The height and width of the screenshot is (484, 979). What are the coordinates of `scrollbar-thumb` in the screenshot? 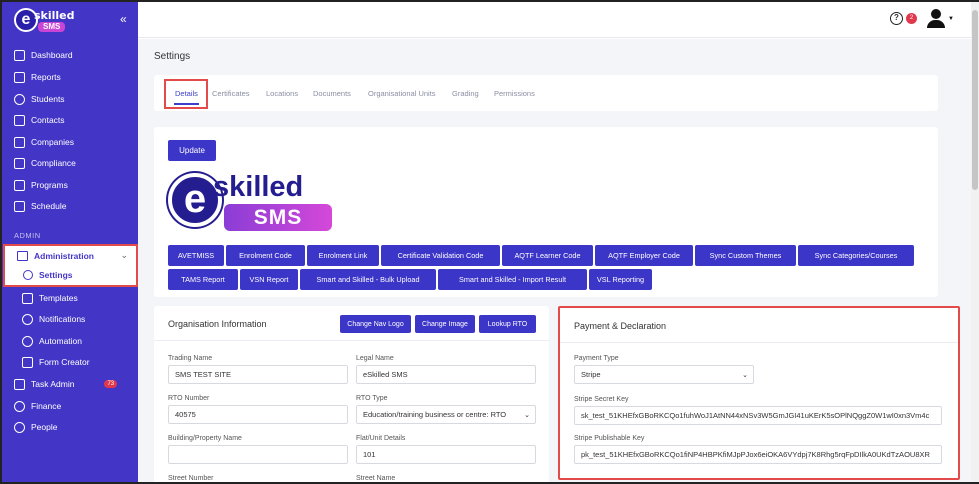 It's located at (975, 100).